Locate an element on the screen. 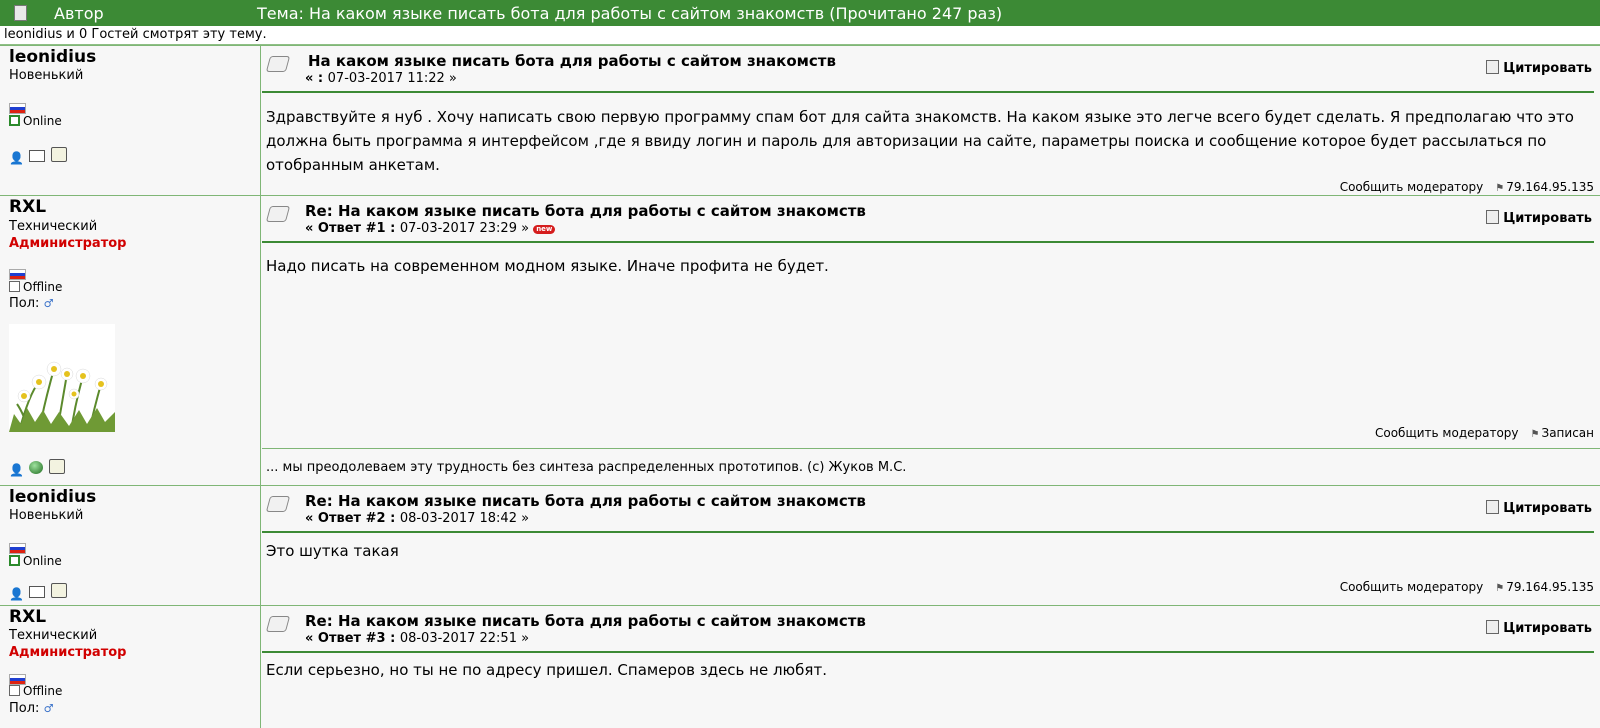  website-globe-icon is located at coordinates (36, 467).